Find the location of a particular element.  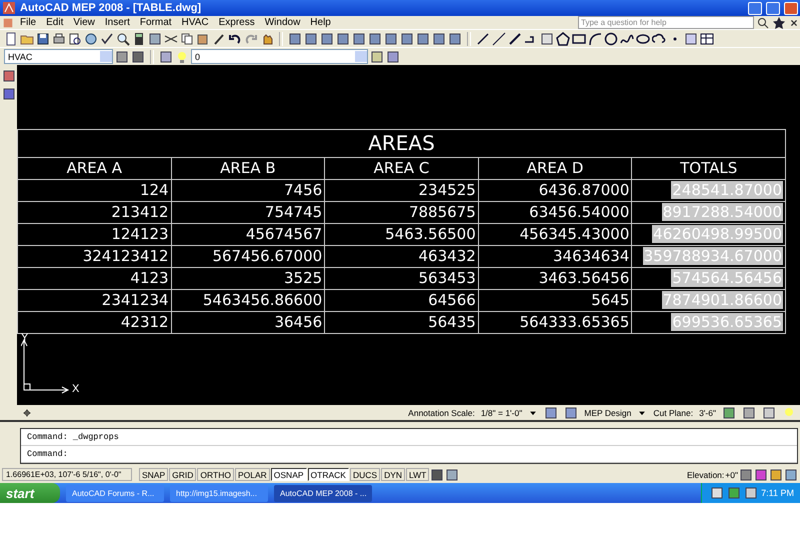

ellipse-icon is located at coordinates (643, 39).